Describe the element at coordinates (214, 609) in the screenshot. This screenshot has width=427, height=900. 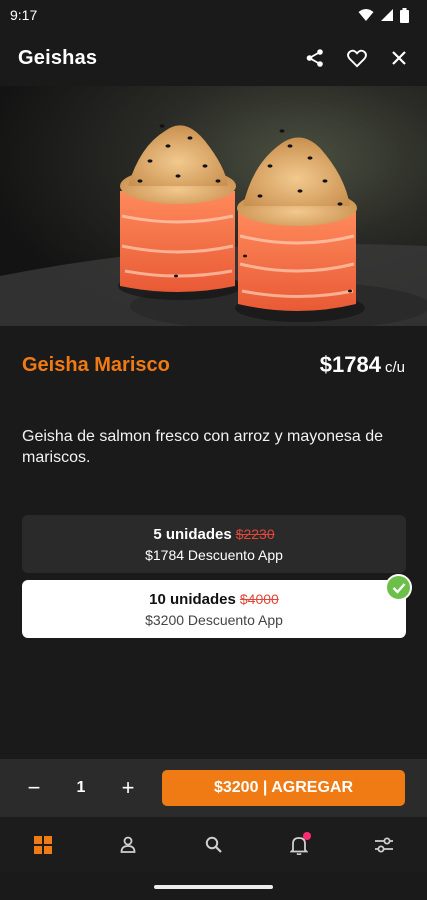
I see `option-10-unidades: 10 unidades $4000 $3200 Descuento App` at that location.